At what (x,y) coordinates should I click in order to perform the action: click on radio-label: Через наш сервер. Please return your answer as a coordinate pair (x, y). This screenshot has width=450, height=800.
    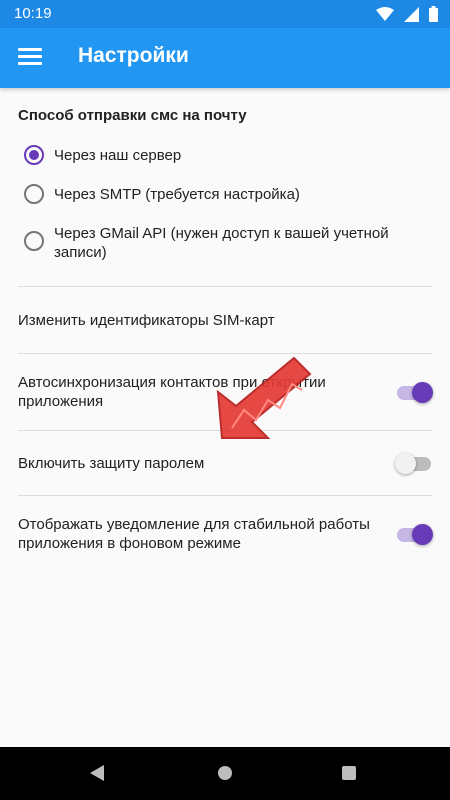
    Looking at the image, I should click on (118, 155).